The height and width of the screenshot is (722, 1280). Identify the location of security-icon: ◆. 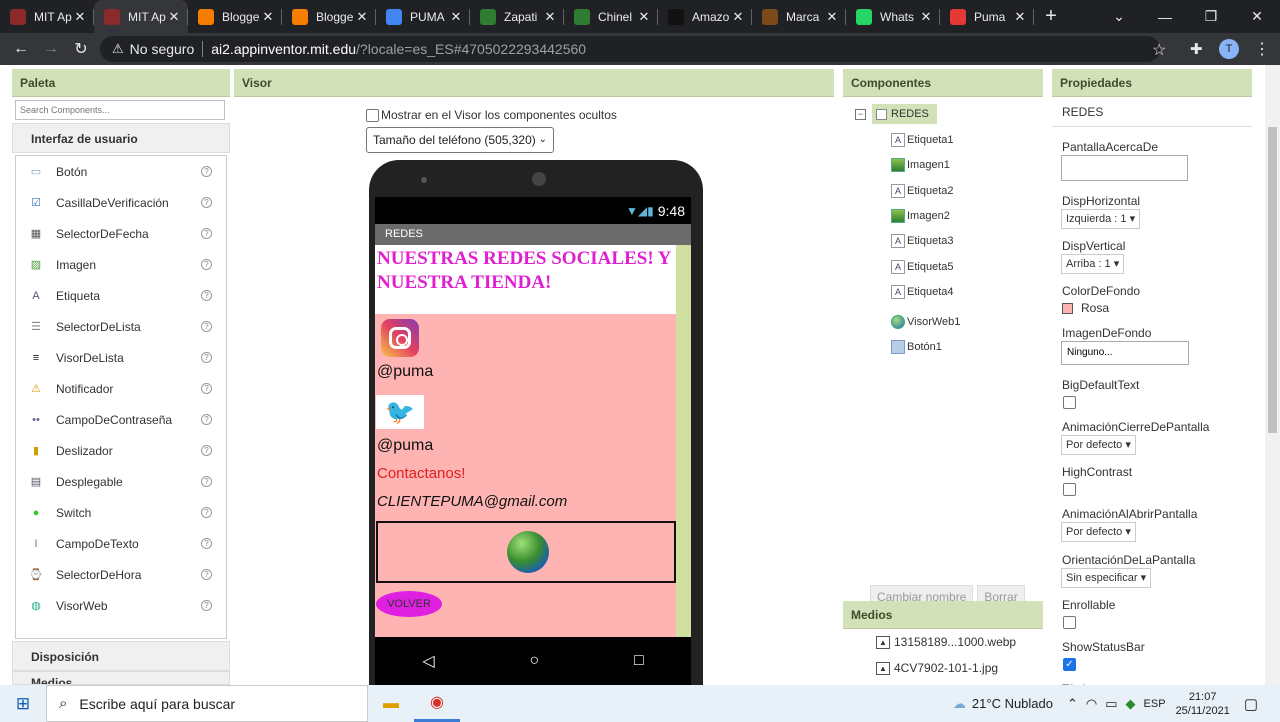
(1131, 704).